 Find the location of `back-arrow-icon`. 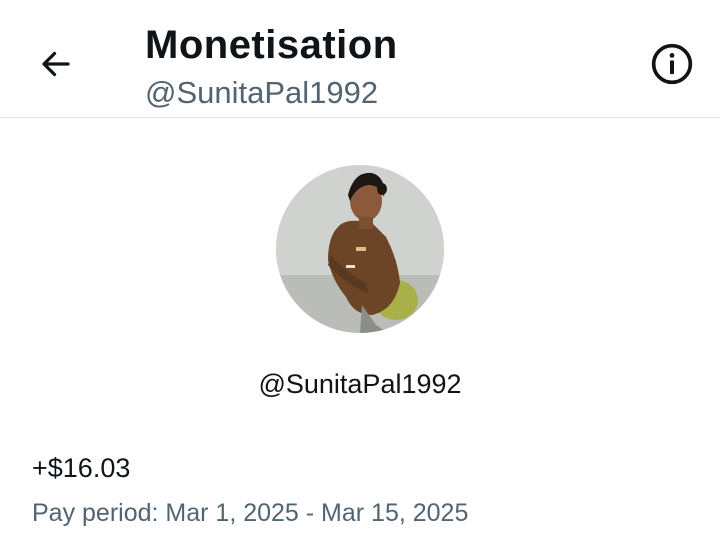

back-arrow-icon is located at coordinates (56, 64).